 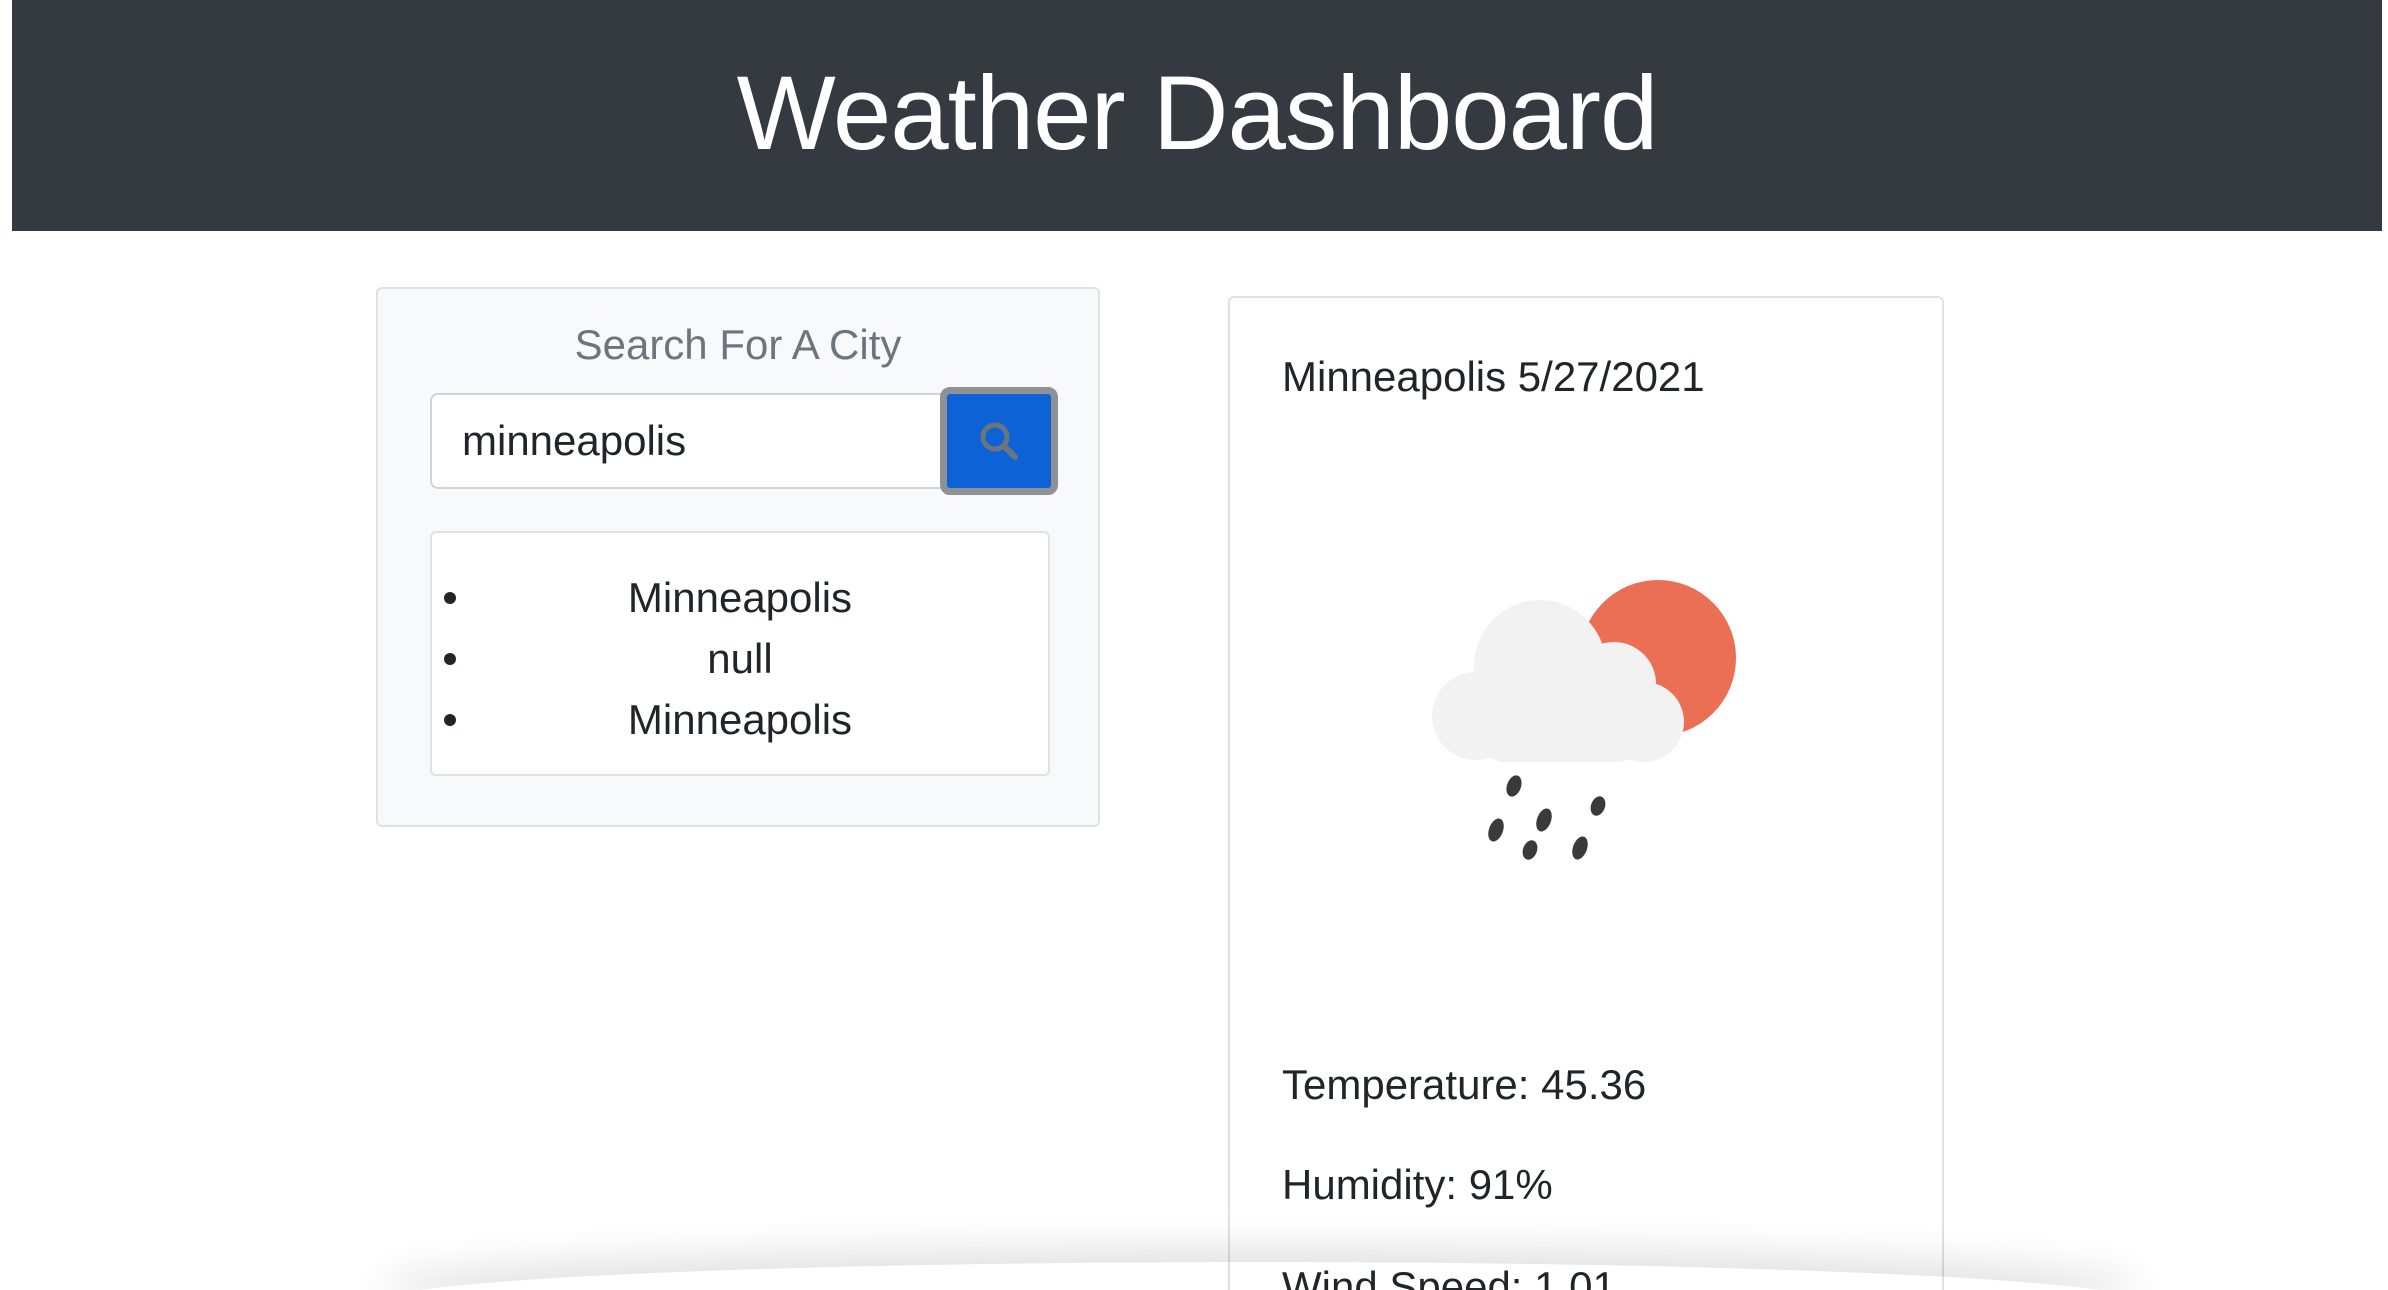 What do you see at coordinates (738, 344) in the screenshot?
I see `search-title: Search For A City` at bounding box center [738, 344].